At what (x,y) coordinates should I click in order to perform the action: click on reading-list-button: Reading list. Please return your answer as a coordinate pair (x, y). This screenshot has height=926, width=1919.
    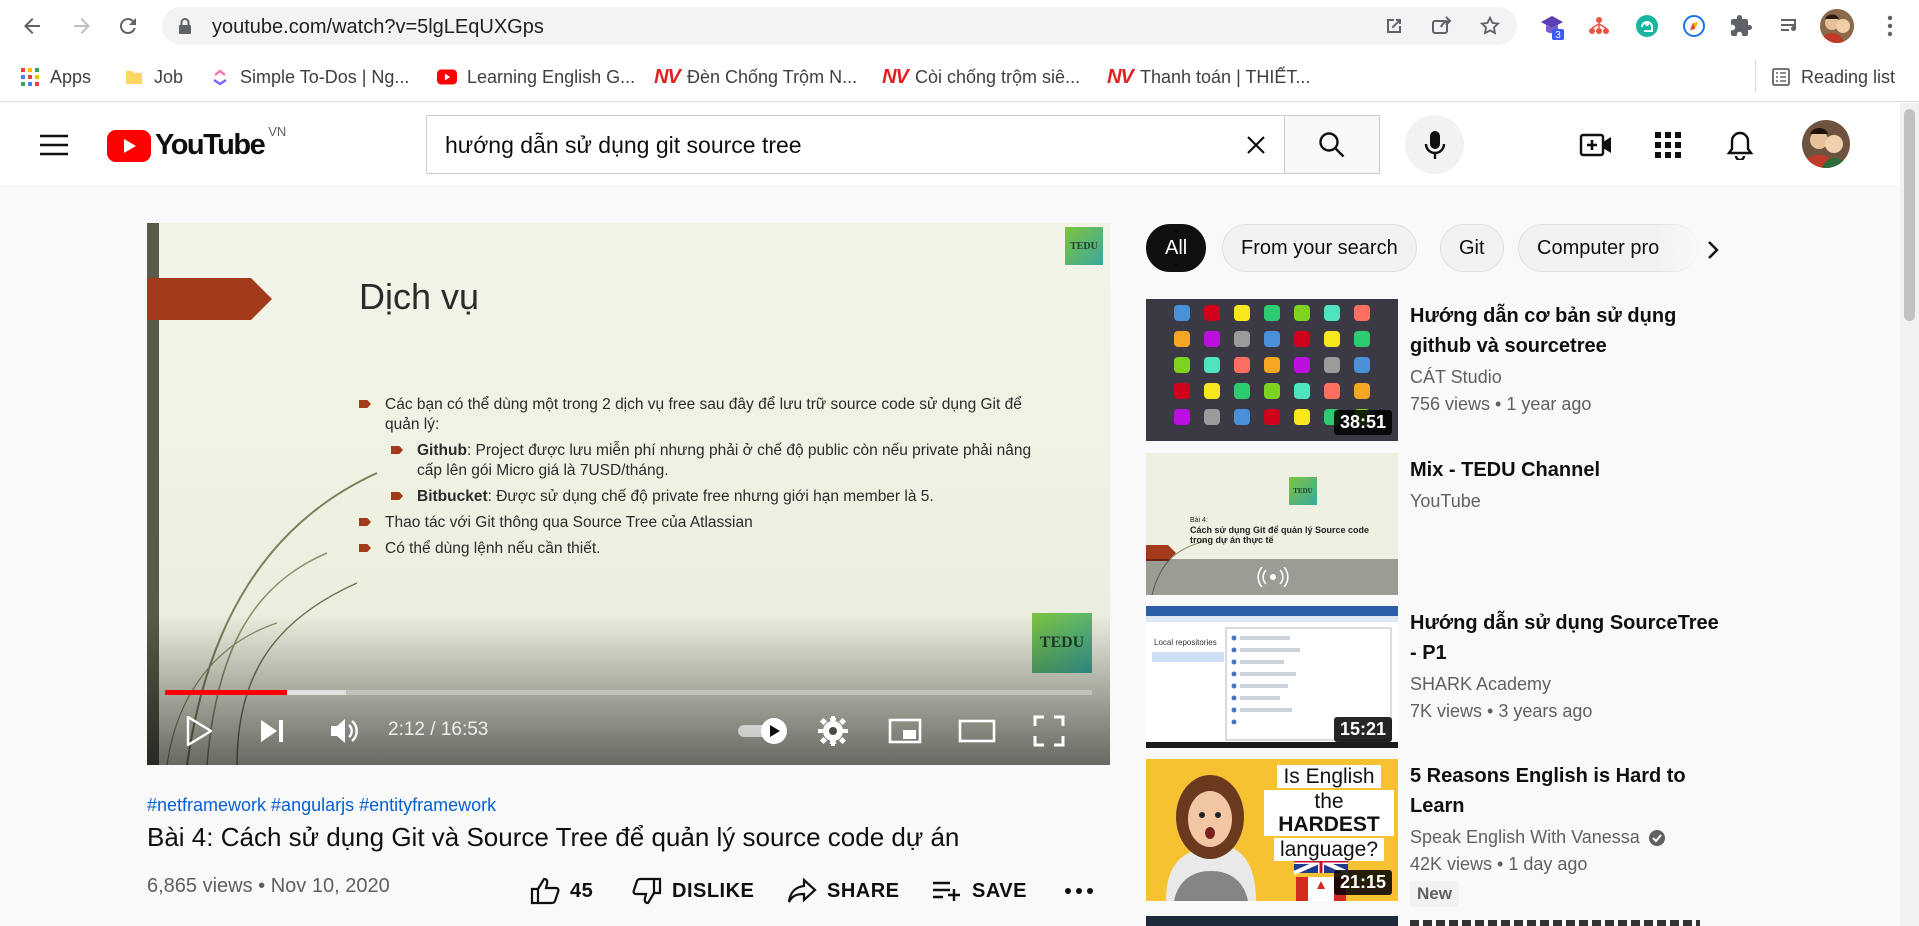
    Looking at the image, I should click on (1833, 77).